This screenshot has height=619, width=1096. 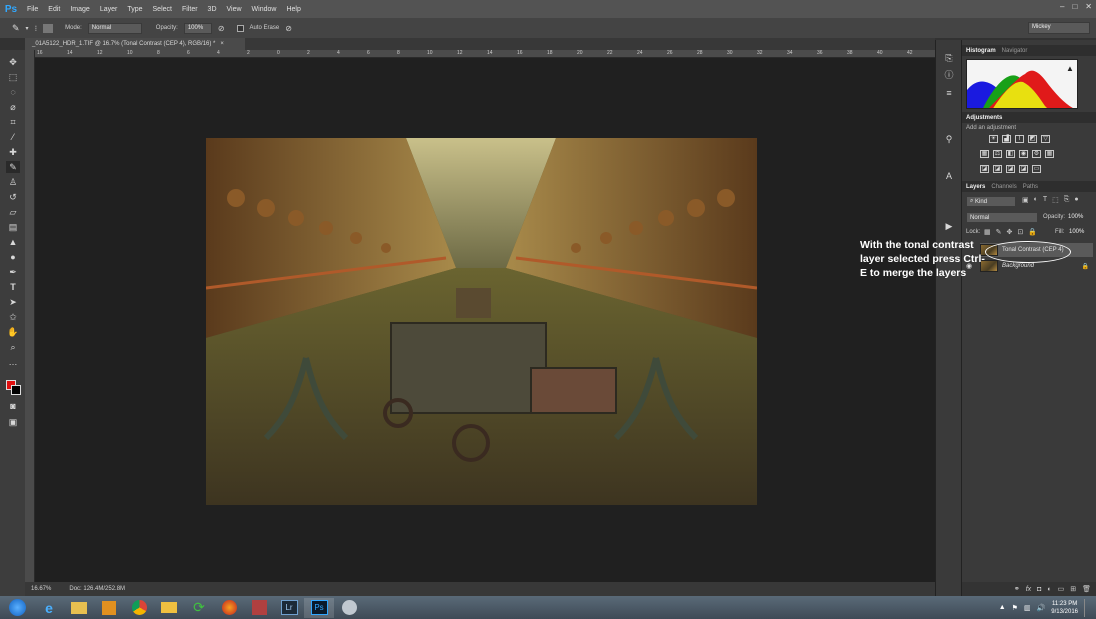 I want to click on network-icon: ▥, so click(x=1027, y=608).